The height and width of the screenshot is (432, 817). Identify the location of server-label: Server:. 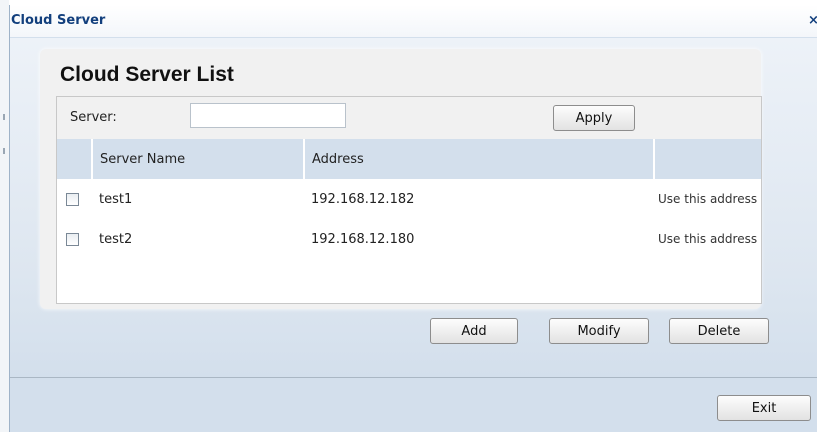
(93, 117).